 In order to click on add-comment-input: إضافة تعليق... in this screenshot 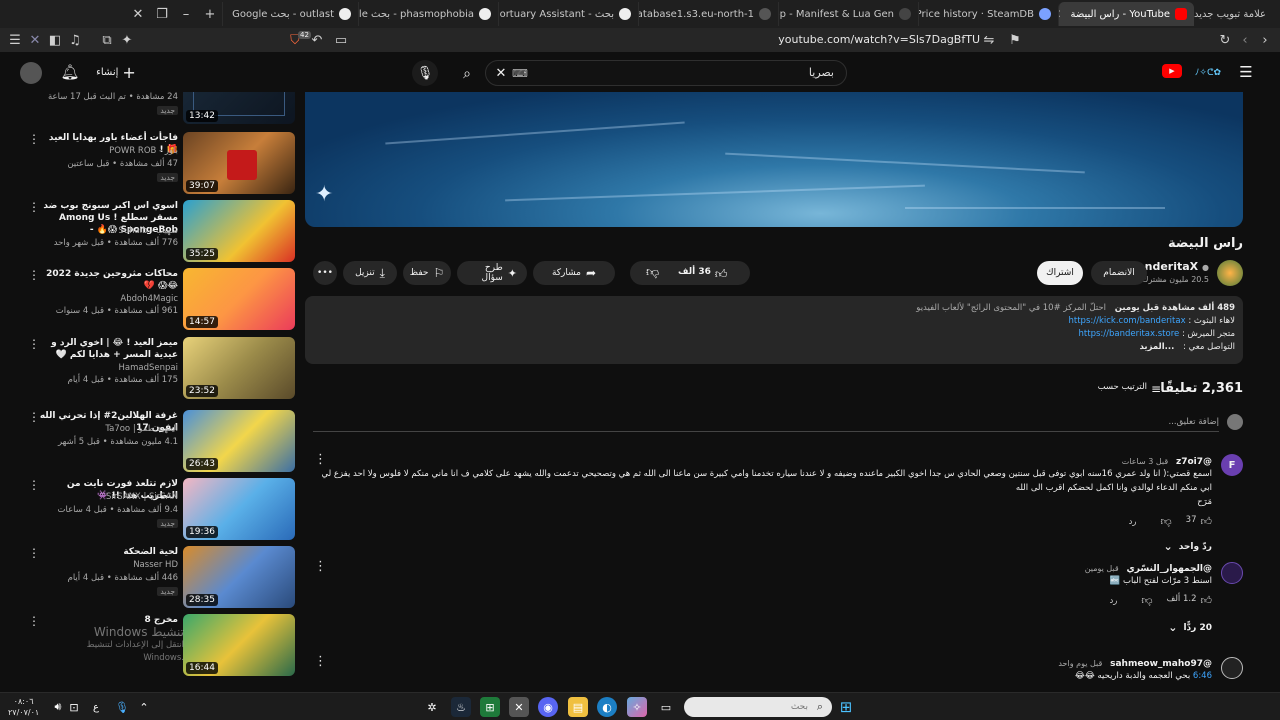, I will do `click(1193, 422)`.